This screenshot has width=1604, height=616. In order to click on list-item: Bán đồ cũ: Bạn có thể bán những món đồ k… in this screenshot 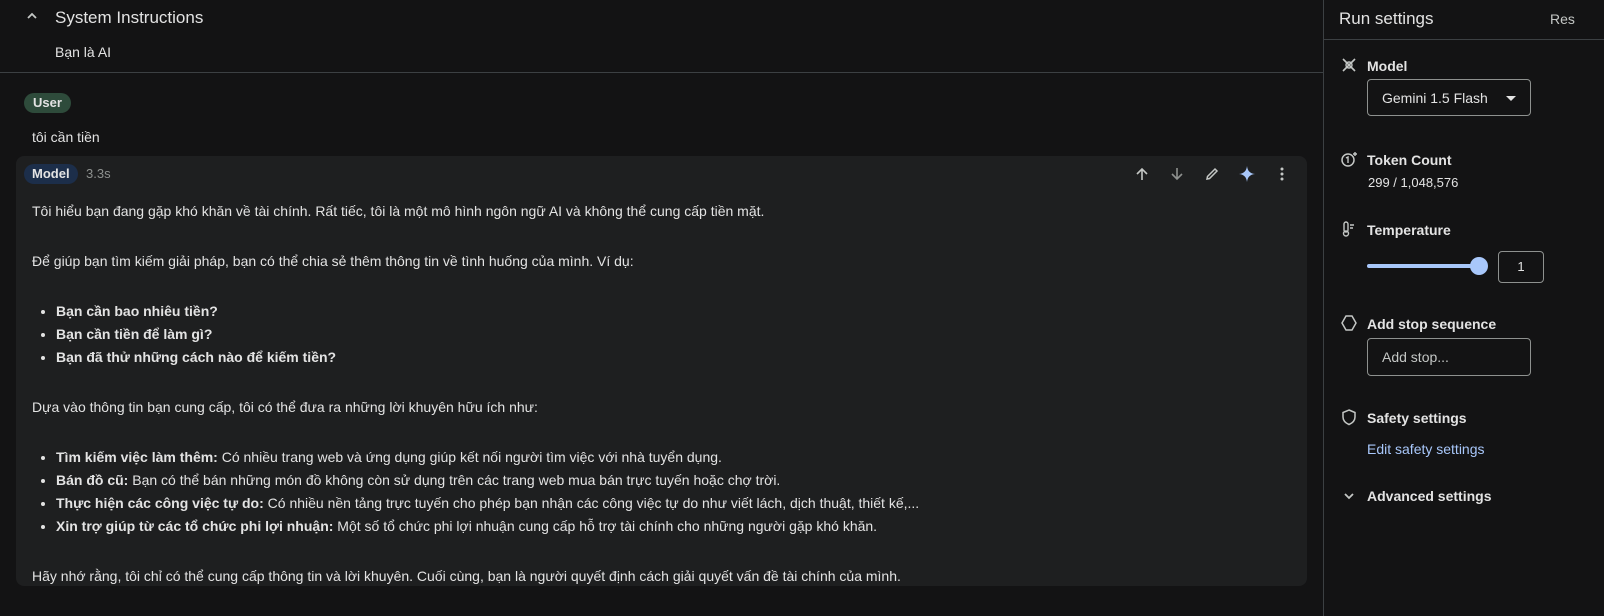, I will do `click(674, 480)`.